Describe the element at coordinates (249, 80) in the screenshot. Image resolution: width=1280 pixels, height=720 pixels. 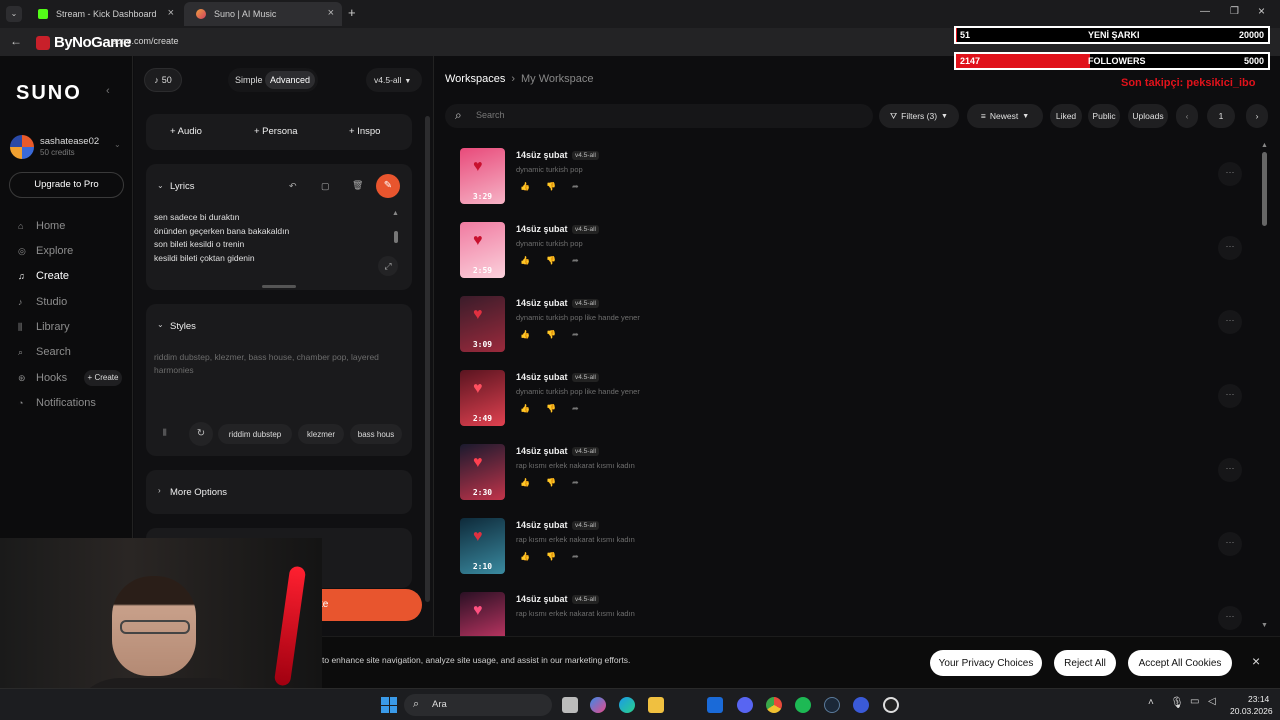
I see `mode-simple: Simple` at that location.